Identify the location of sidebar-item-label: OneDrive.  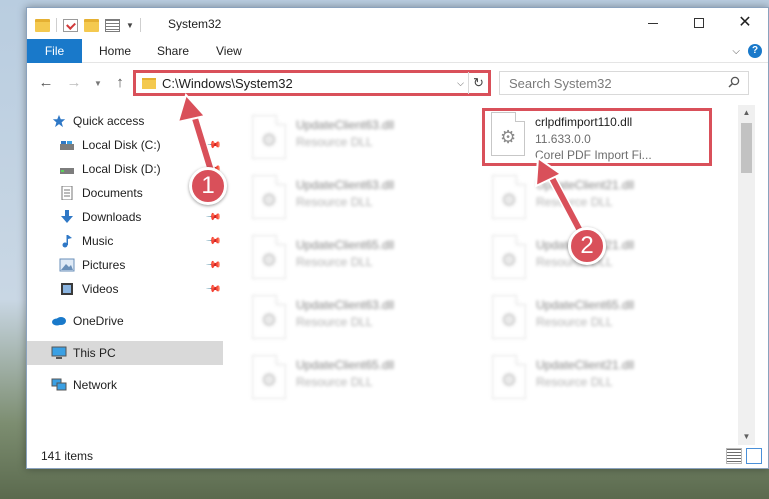
(98, 321).